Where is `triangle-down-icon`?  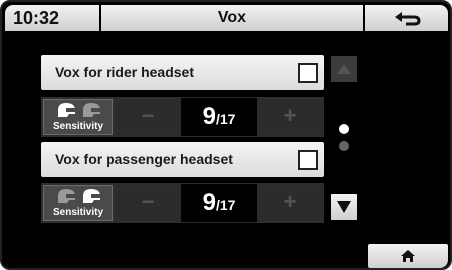 triangle-down-icon is located at coordinates (344, 207).